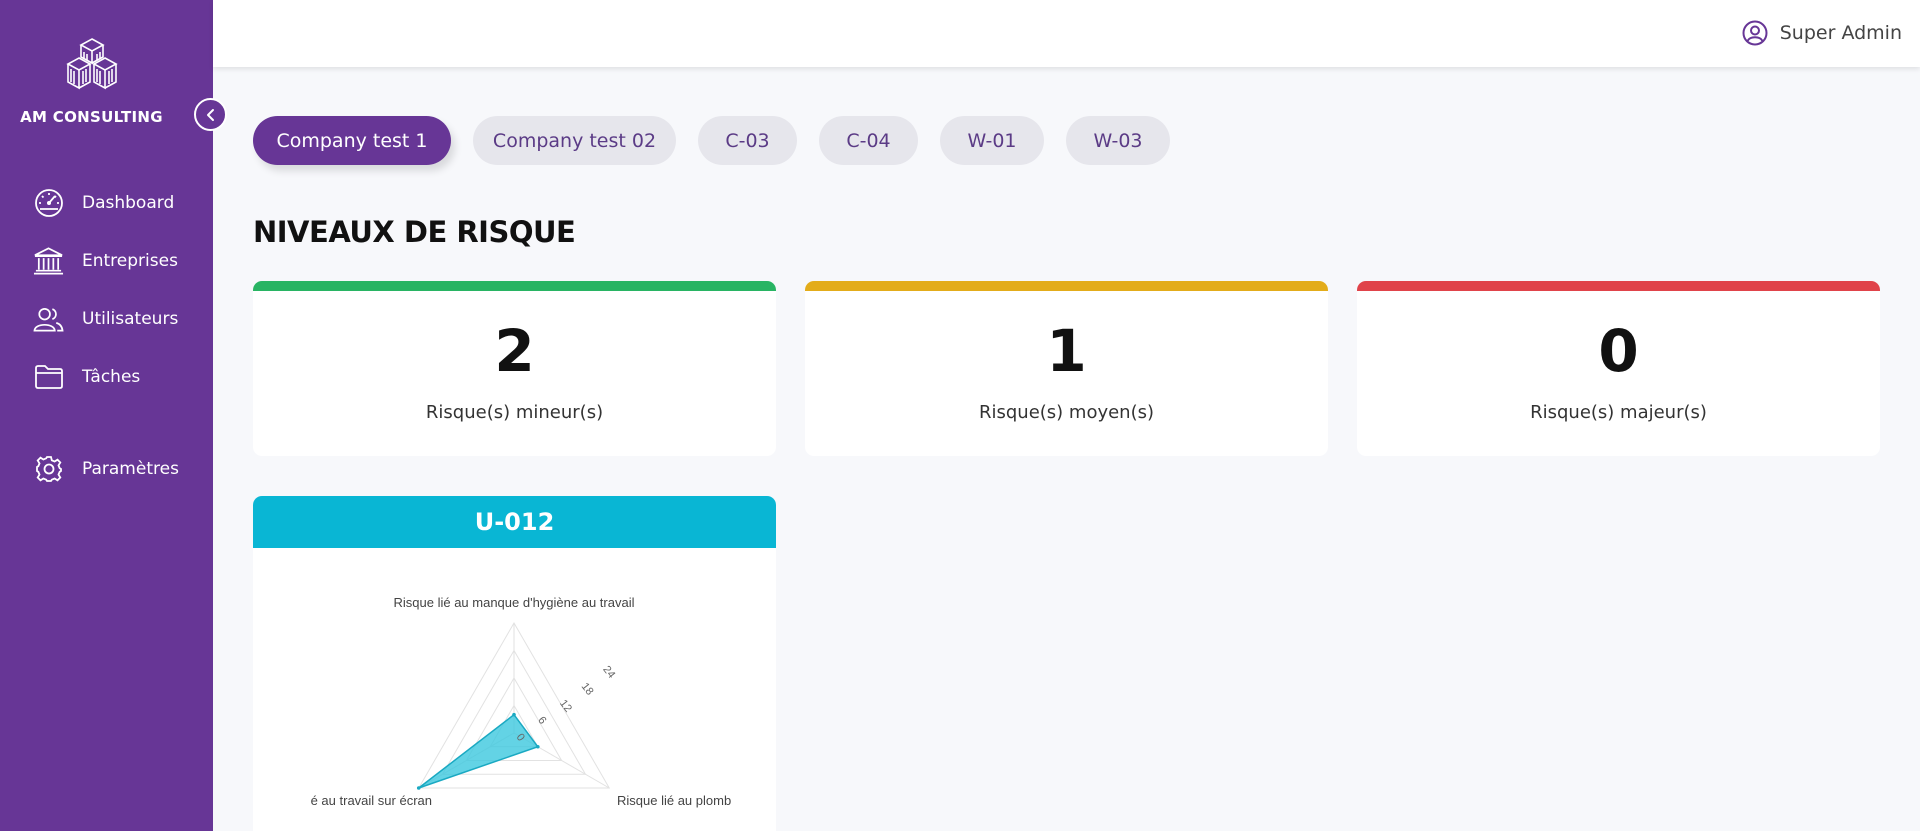 The height and width of the screenshot is (831, 1920). What do you see at coordinates (1755, 33) in the screenshot?
I see `user-circle-icon` at bounding box center [1755, 33].